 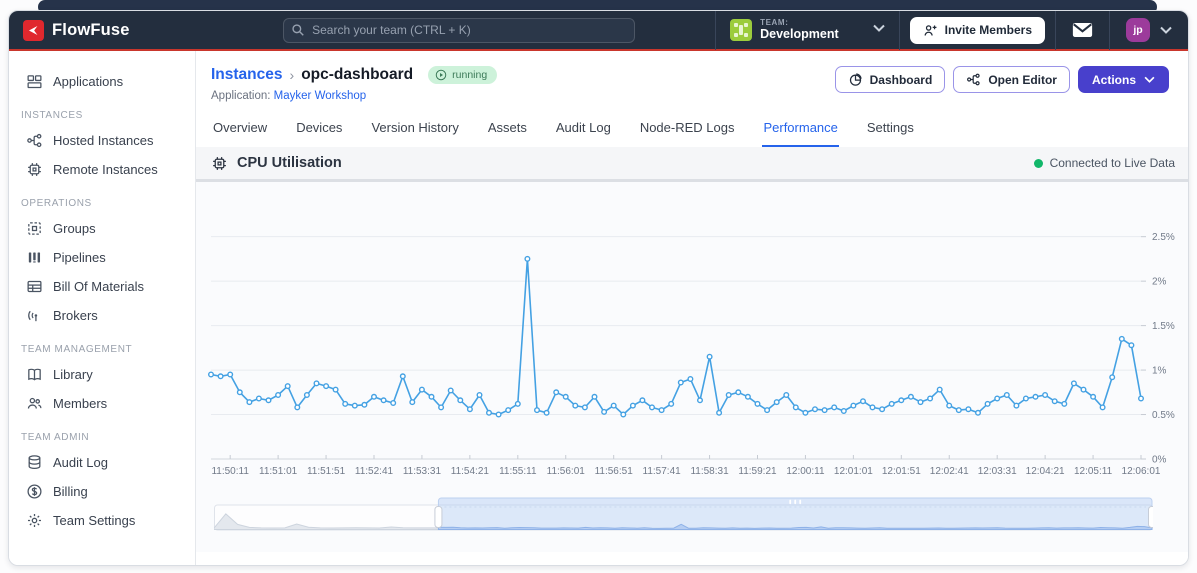 I want to click on svg-text: 12:05:11, so click(x=1093, y=471).